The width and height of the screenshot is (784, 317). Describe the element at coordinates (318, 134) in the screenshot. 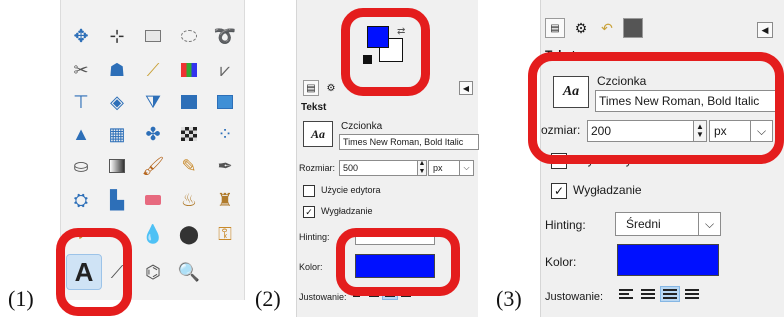

I see `font-preview: Aa` at that location.